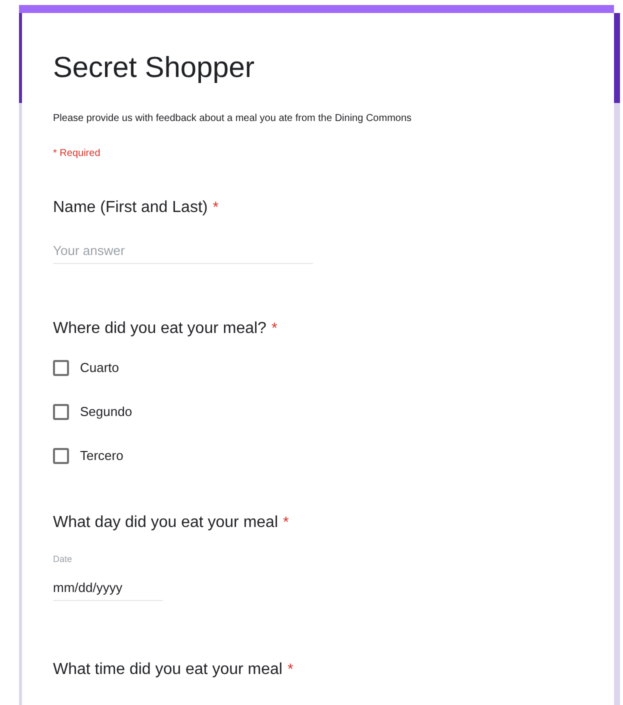 Image resolution: width=623 pixels, height=705 pixels. Describe the element at coordinates (106, 411) in the screenshot. I see `option-label: Segundo` at that location.